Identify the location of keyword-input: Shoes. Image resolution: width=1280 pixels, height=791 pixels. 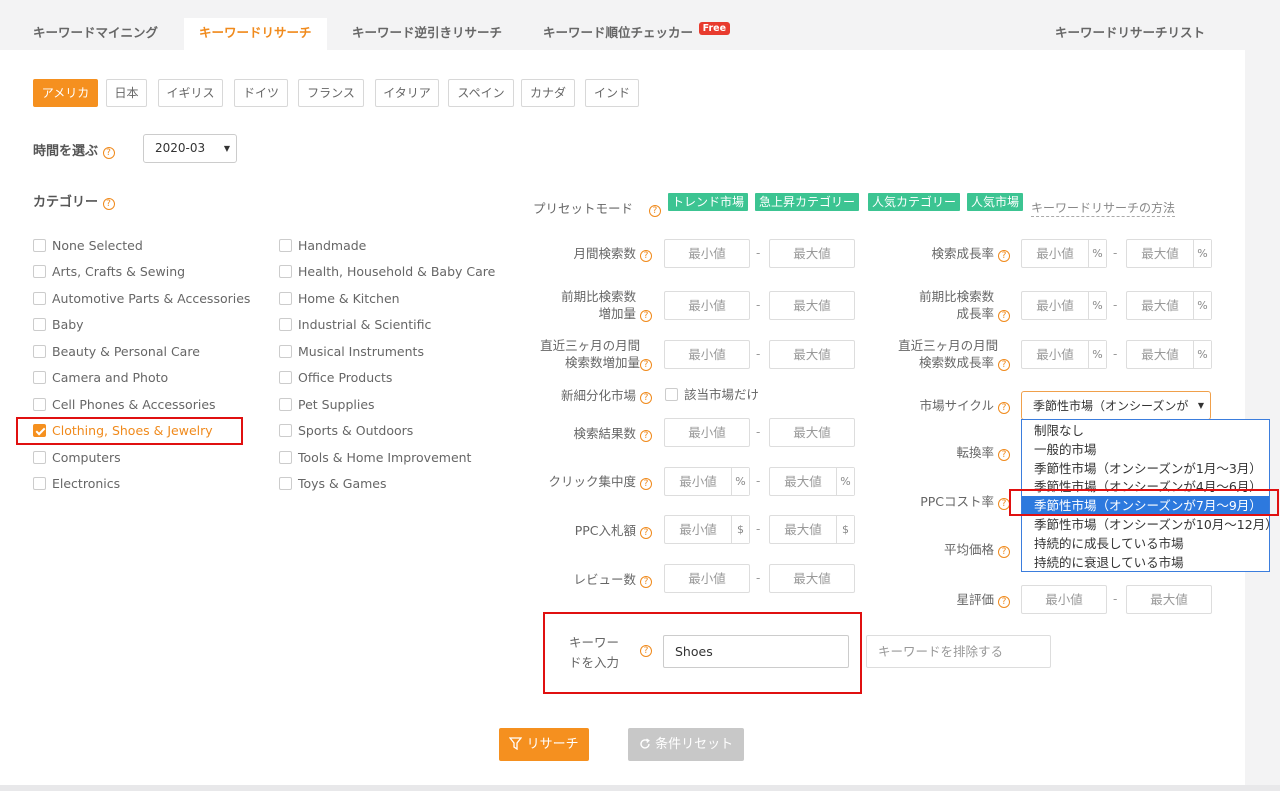
(756, 651).